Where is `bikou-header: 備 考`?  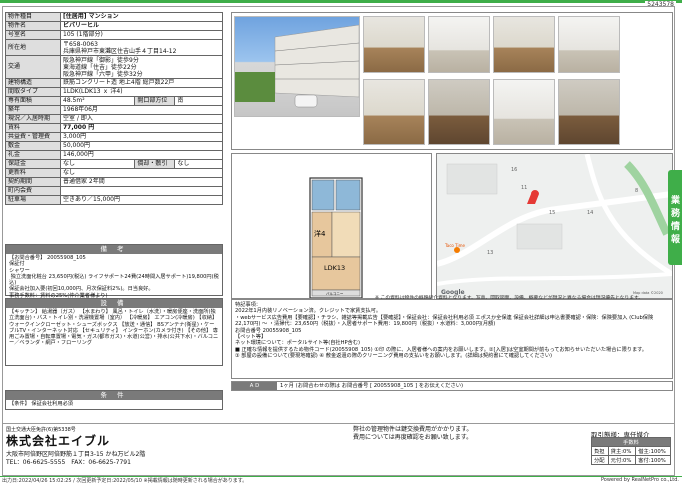
bikou-header: 備 考 is located at coordinates (114, 249).